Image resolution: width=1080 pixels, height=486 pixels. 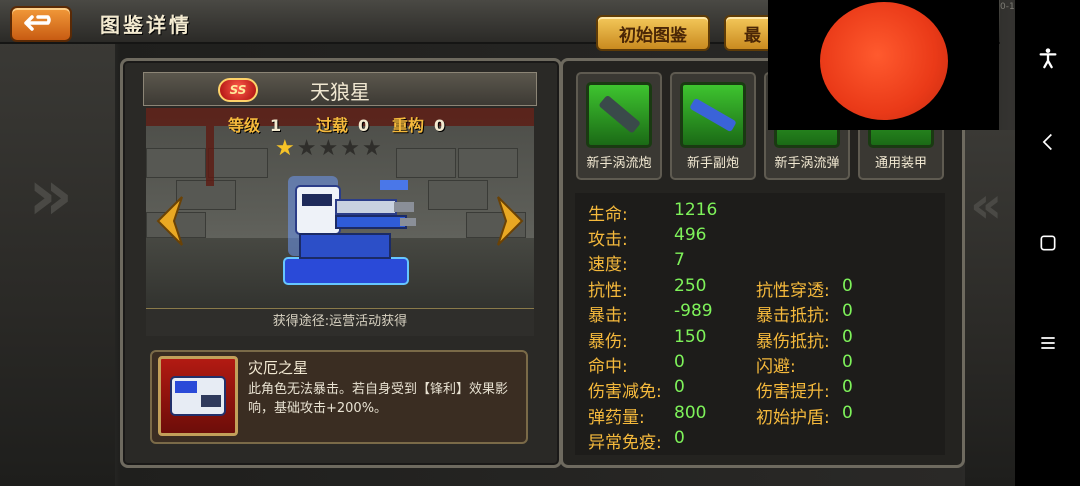 What do you see at coordinates (776, 367) in the screenshot?
I see `stat-label: 闪避:` at bounding box center [776, 367].